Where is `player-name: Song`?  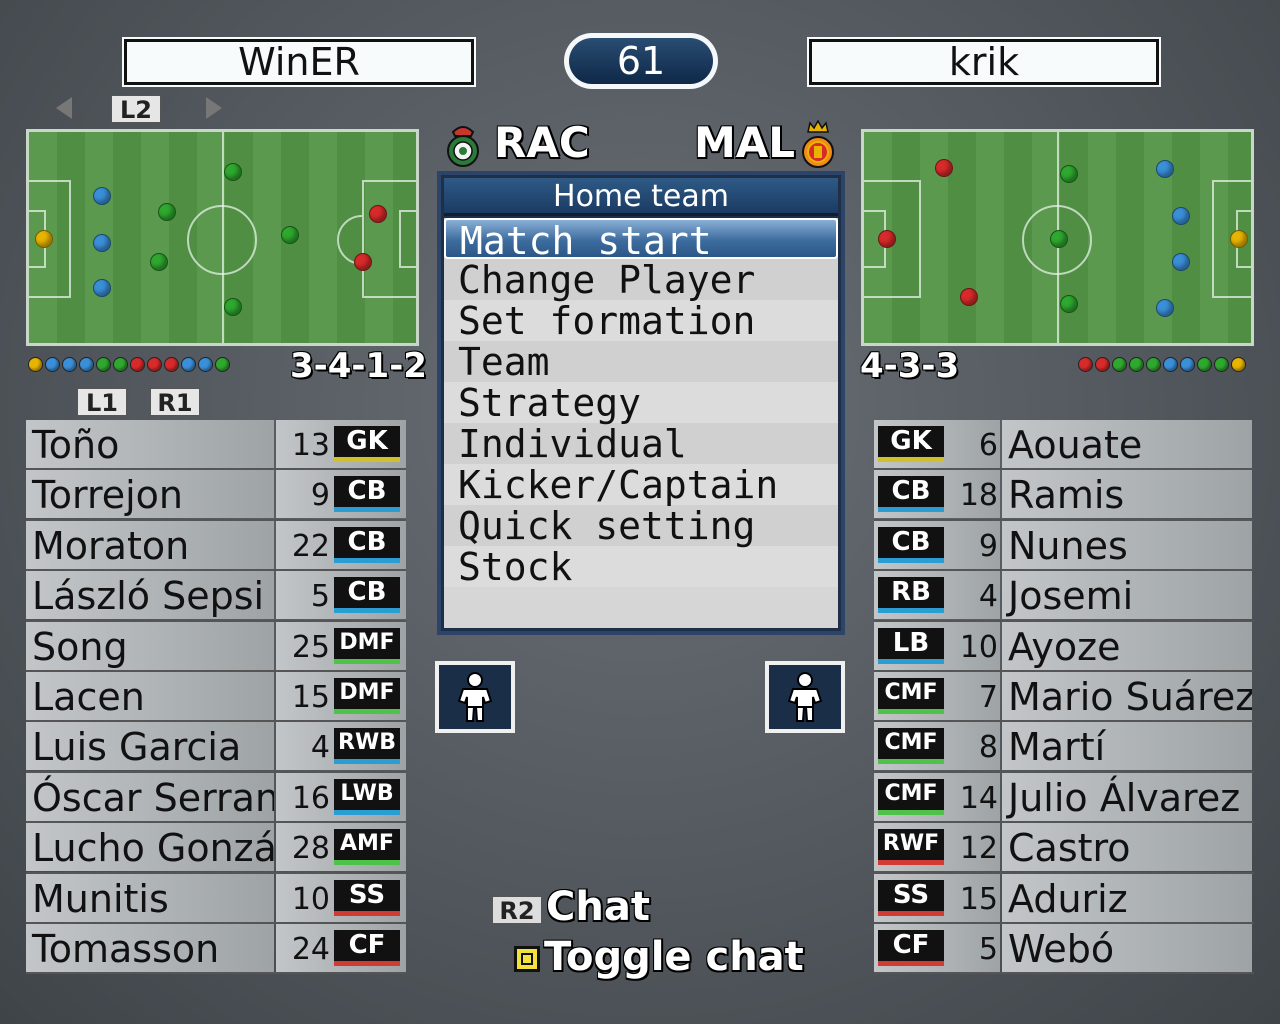 player-name: Song is located at coordinates (150, 645).